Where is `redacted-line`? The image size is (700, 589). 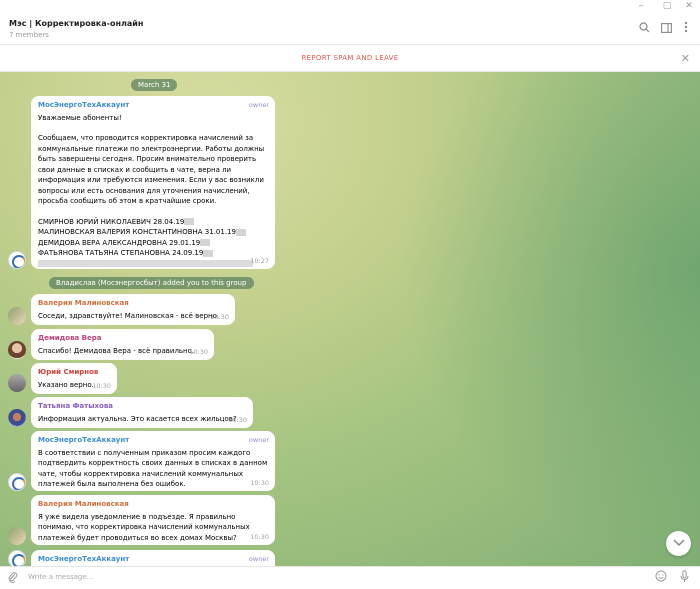
redacted-line is located at coordinates (145, 263).